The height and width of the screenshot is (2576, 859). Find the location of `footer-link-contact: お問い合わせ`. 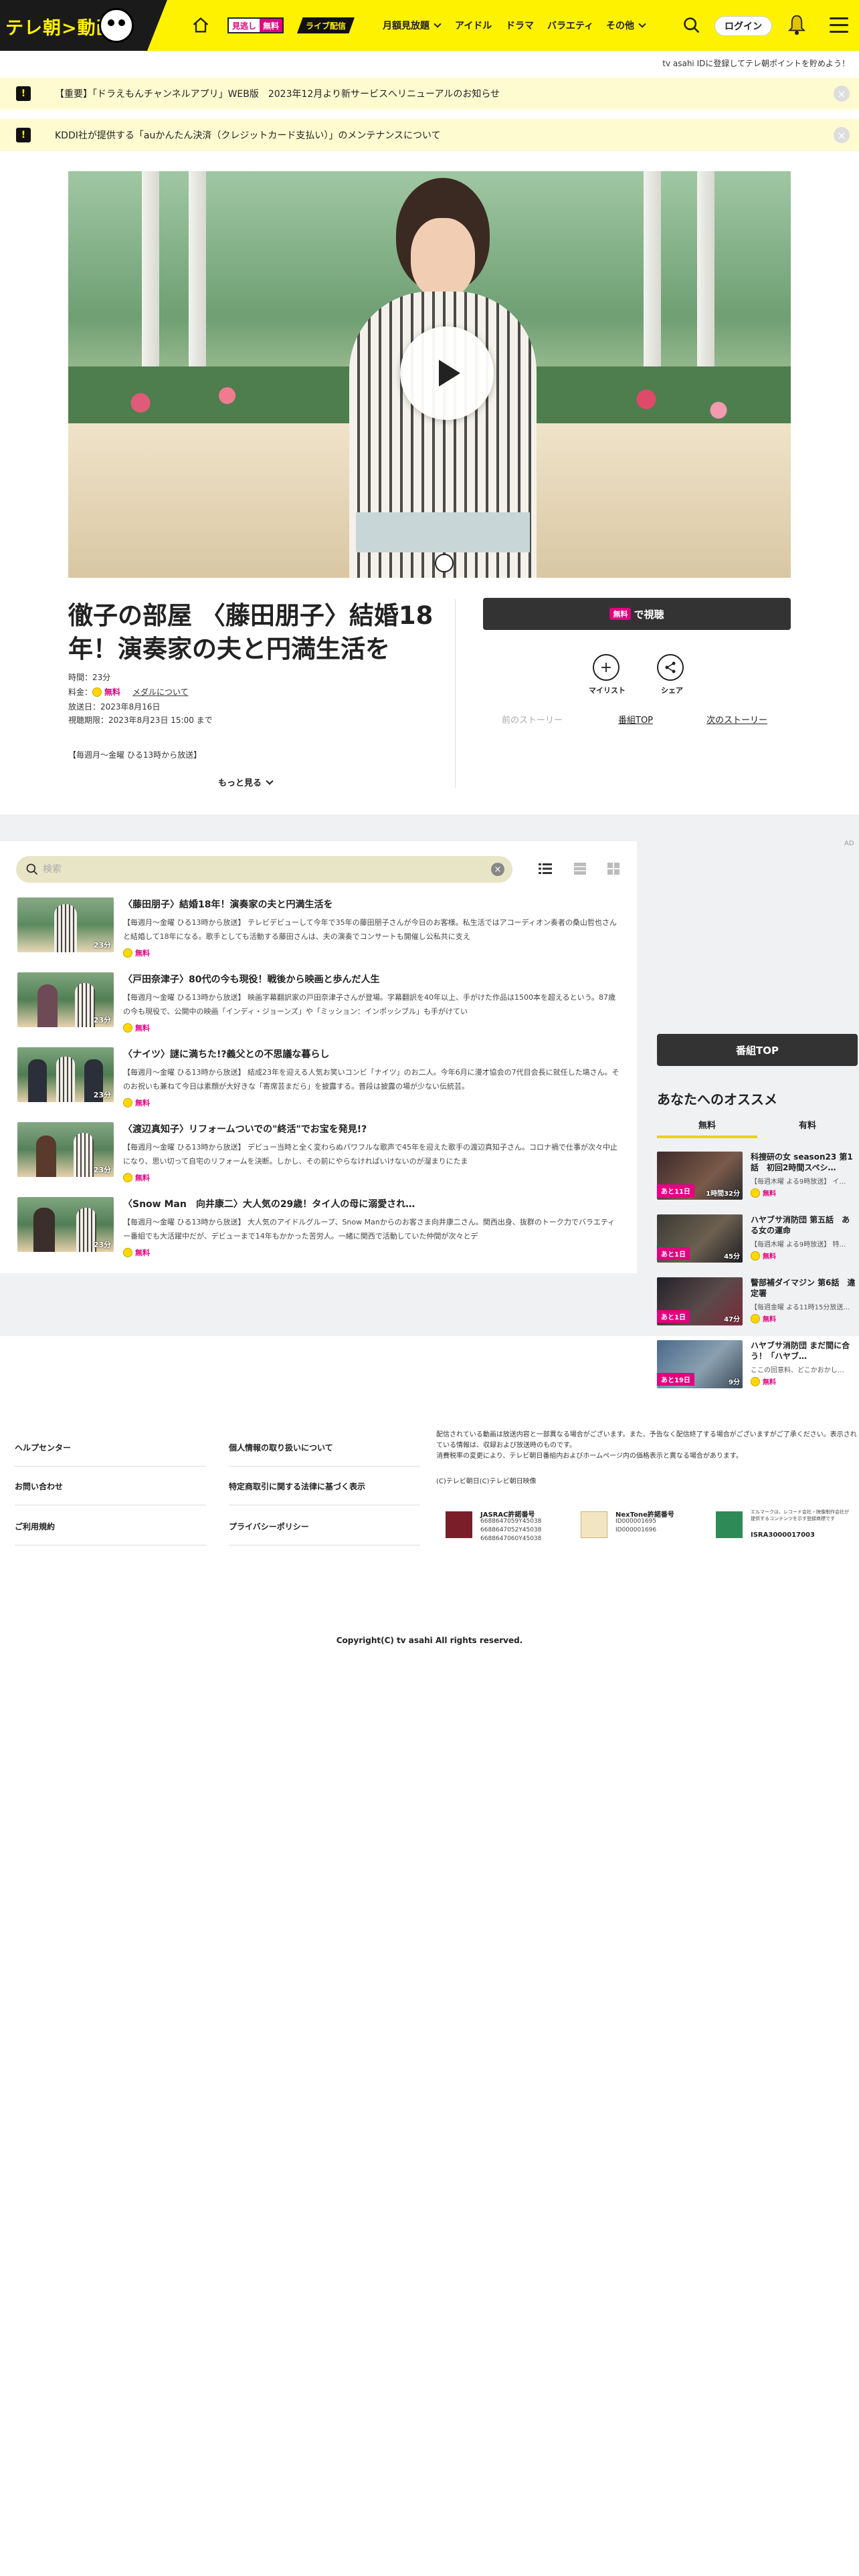

footer-link-contact: お問い合わせ is located at coordinates (39, 1487).